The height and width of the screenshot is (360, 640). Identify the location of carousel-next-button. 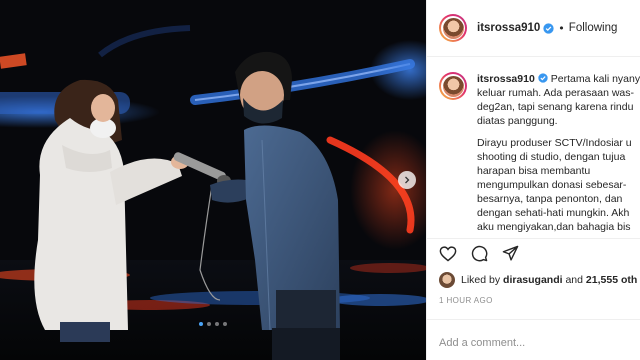
(407, 180).